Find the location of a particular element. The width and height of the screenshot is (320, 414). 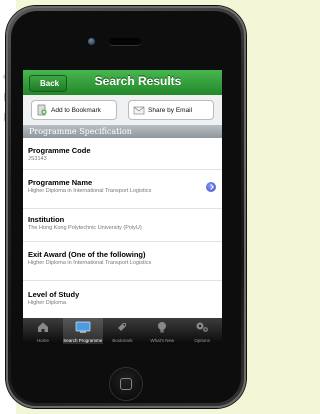

field-label: Institution is located at coordinates (46, 219).